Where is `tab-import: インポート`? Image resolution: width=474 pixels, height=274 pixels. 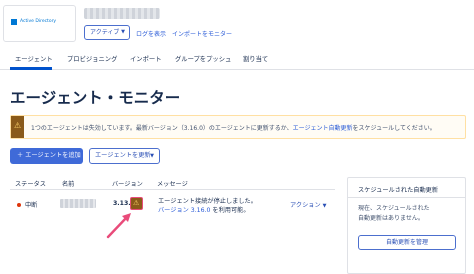
tab-import: インポート is located at coordinates (145, 58).